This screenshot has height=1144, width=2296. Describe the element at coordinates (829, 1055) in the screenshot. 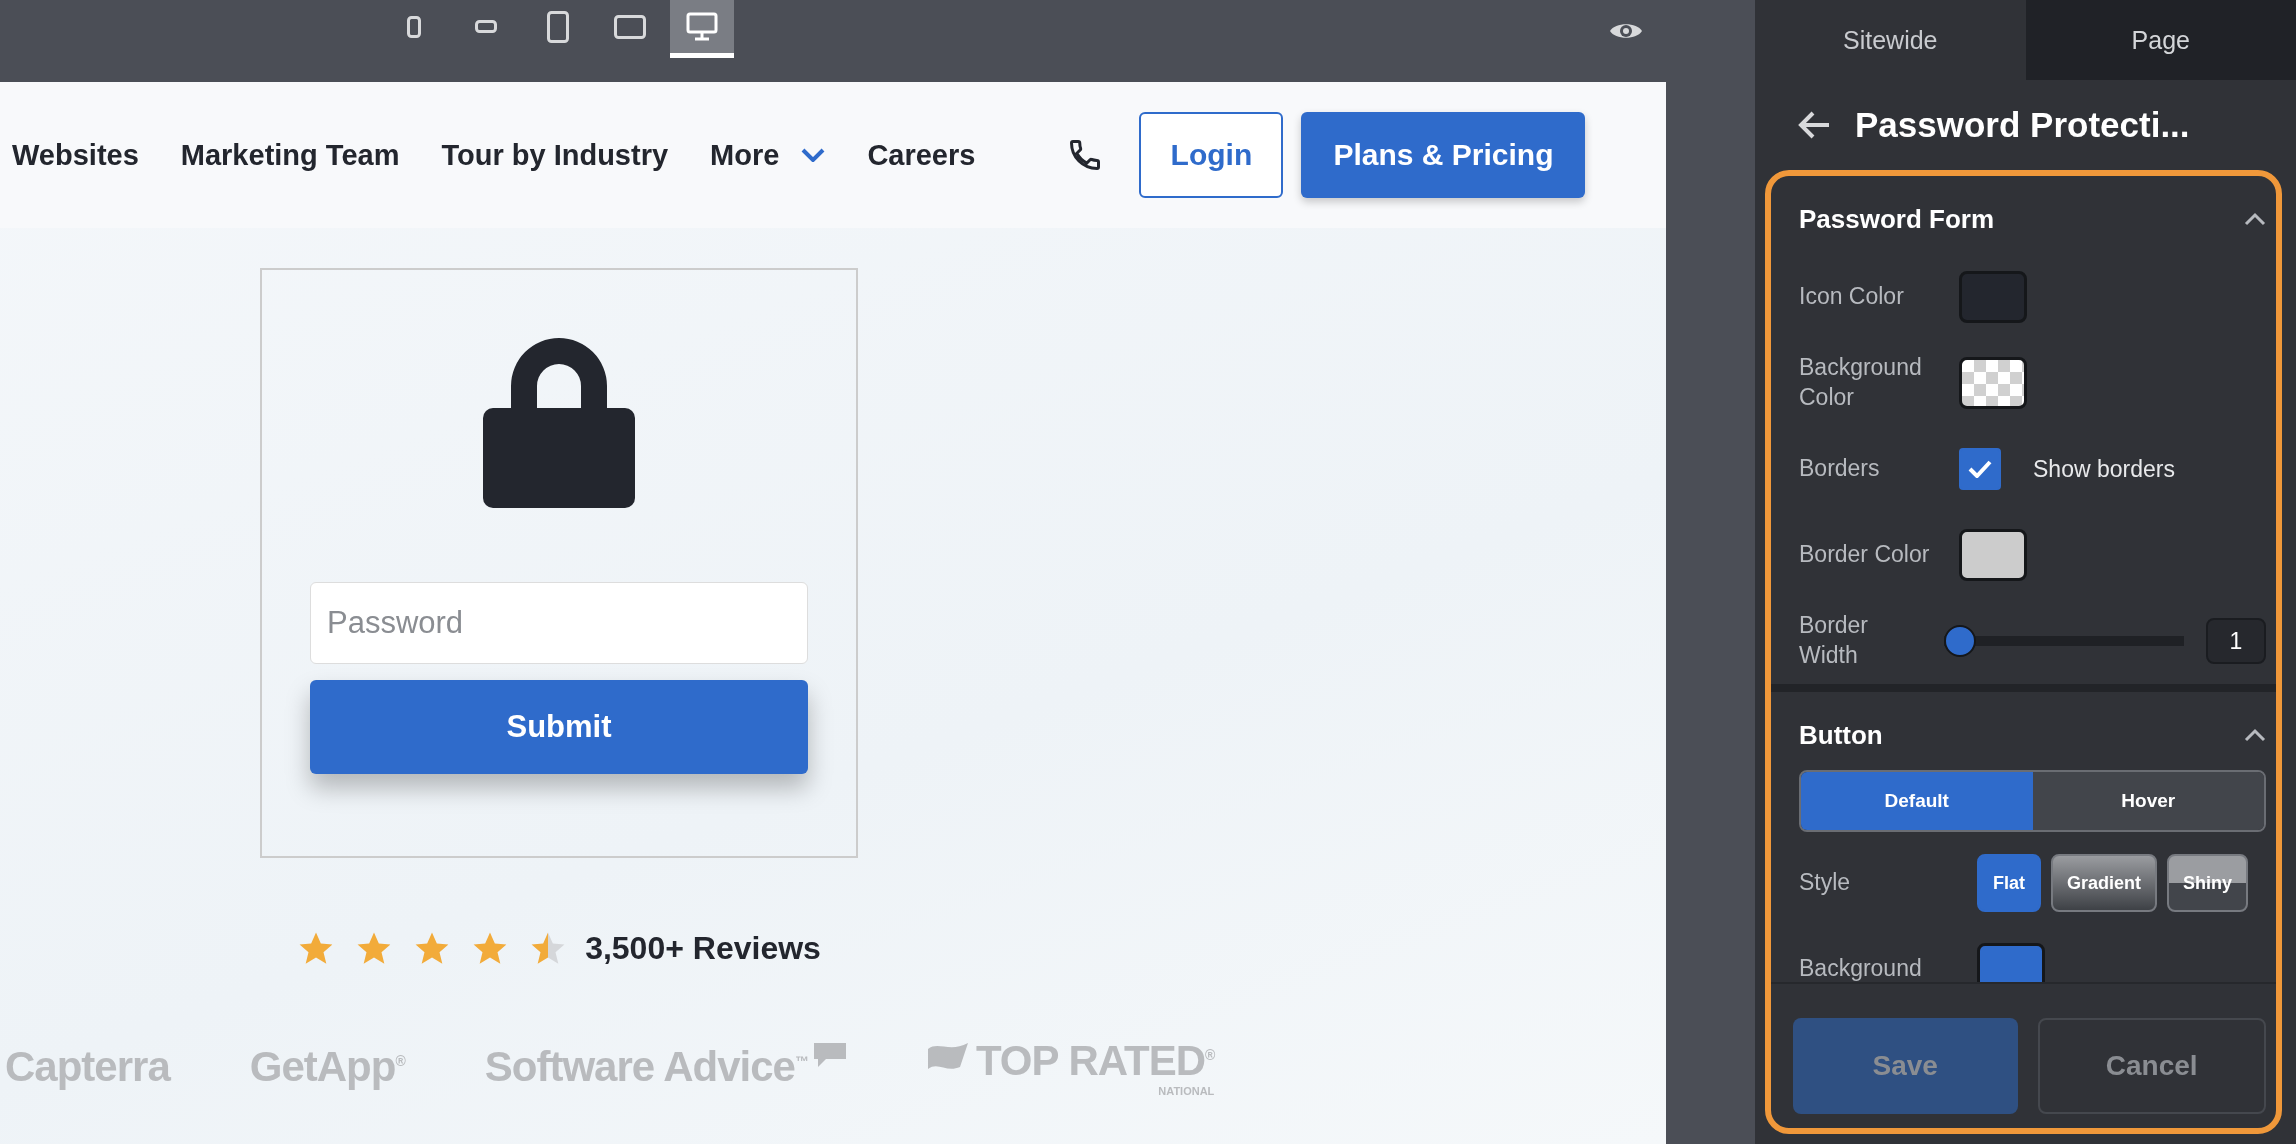

I see `speech-bubble-icon` at that location.